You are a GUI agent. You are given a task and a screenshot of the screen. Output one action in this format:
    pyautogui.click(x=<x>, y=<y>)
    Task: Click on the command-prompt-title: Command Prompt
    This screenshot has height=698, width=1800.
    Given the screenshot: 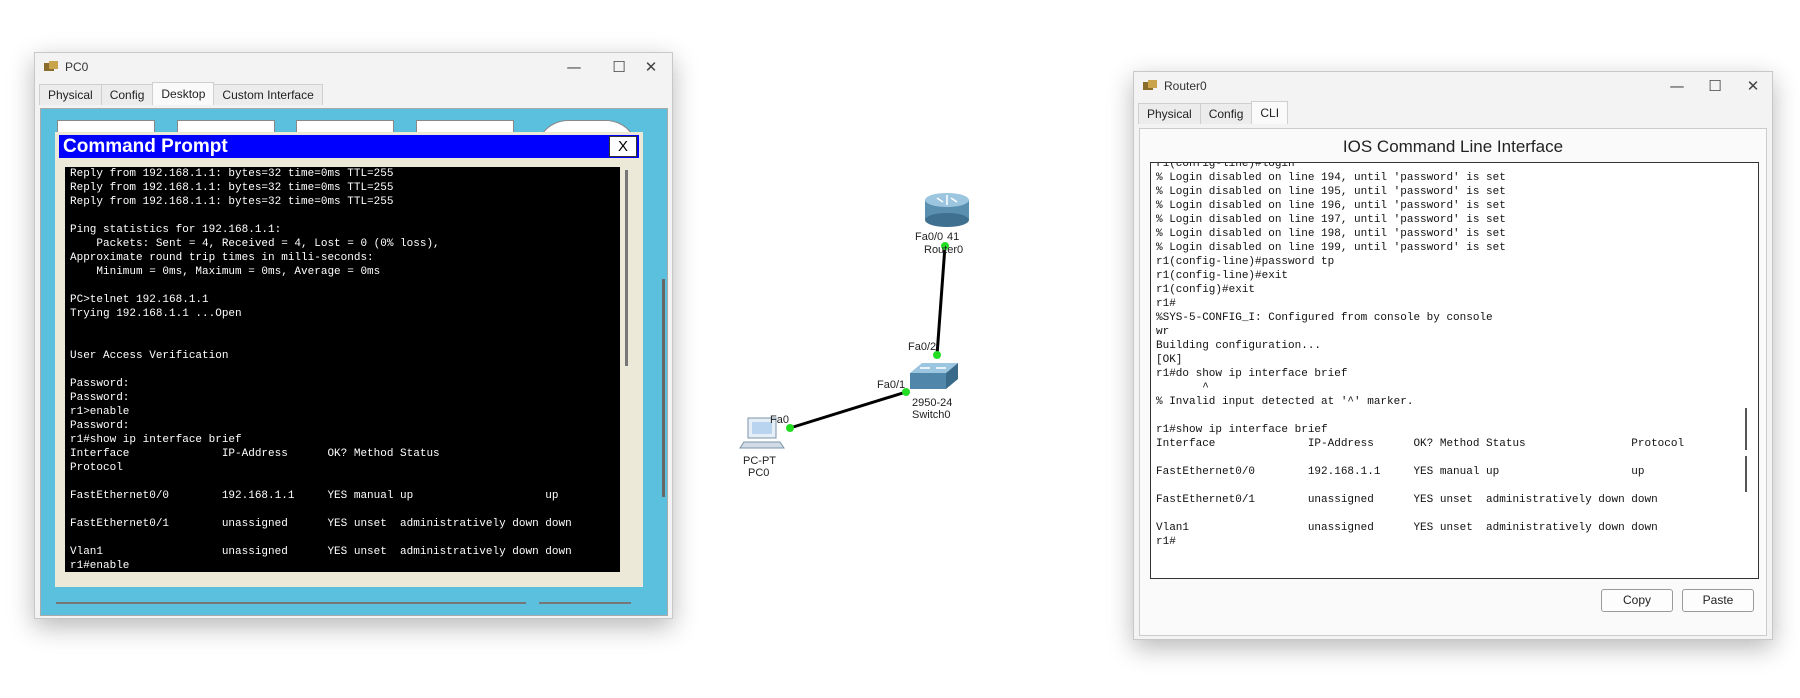 What is the action you would take?
    pyautogui.click(x=145, y=146)
    